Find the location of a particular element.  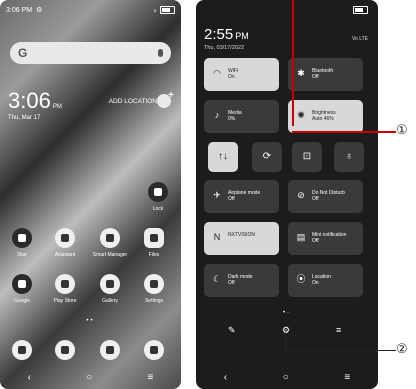

assistant-icon is located at coordinates (65, 238).